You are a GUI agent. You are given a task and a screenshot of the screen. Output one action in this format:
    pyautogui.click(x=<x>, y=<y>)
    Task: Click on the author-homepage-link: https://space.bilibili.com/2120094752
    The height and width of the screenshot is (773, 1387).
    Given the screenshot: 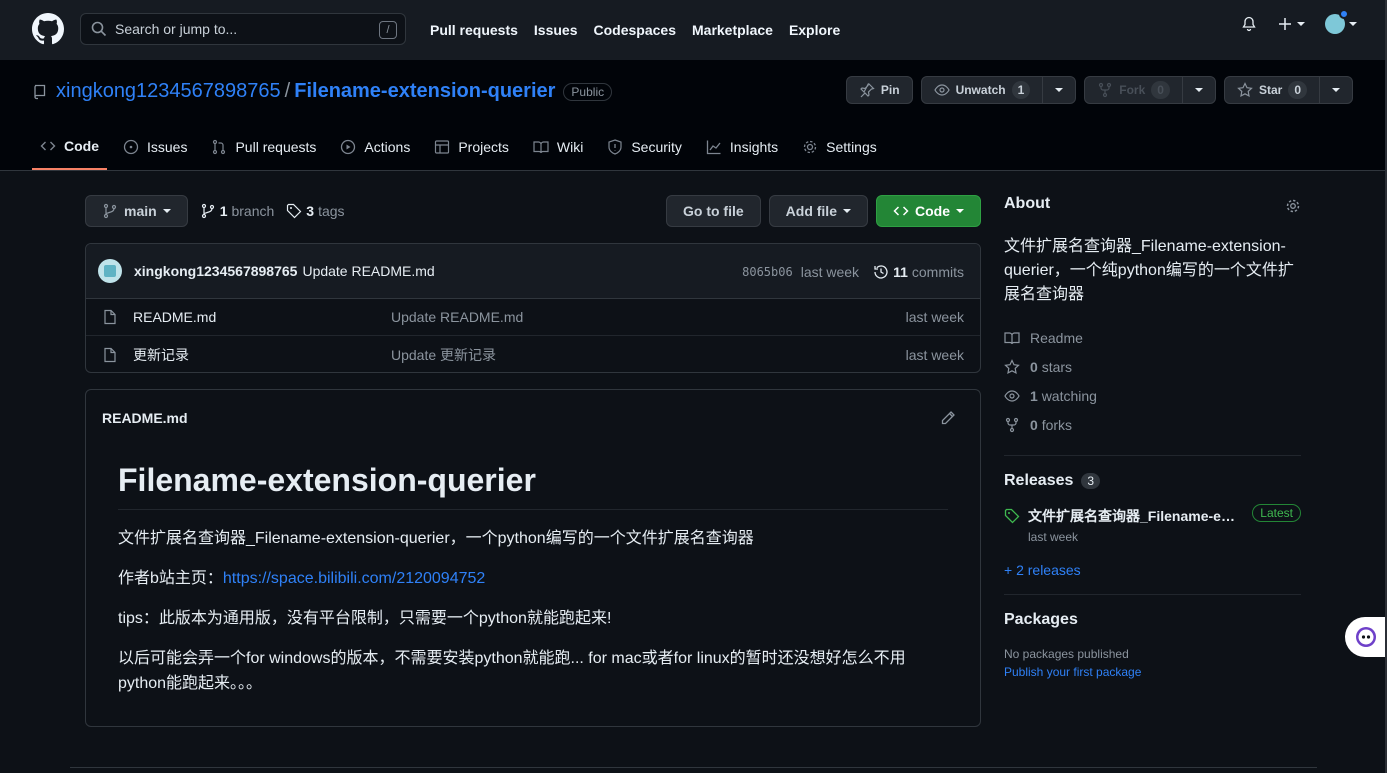 What is the action you would take?
    pyautogui.click(x=354, y=578)
    